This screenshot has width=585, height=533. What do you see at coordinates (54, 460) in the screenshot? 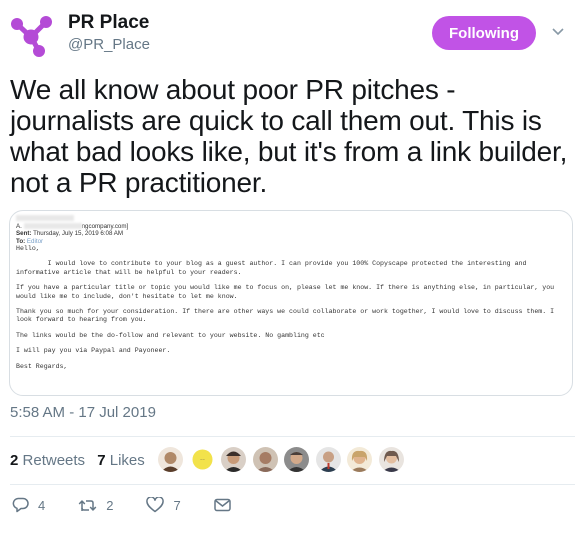
I see `retweets-label: Retweets` at bounding box center [54, 460].